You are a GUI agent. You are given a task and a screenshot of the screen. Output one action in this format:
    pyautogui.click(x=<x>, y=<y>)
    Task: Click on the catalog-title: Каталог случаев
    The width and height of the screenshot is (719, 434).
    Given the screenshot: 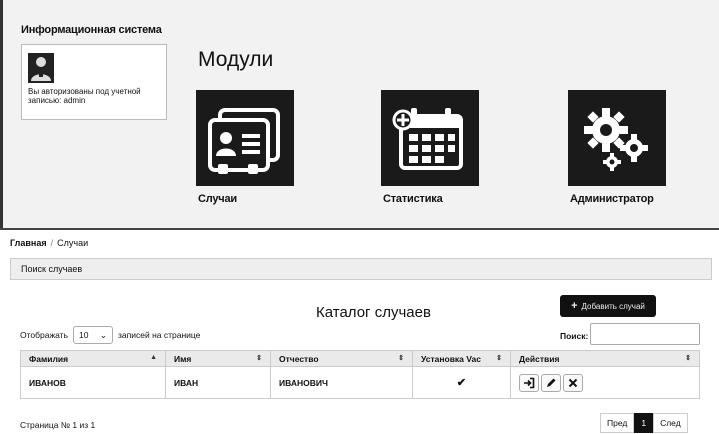 What is the action you would take?
    pyautogui.click(x=373, y=312)
    